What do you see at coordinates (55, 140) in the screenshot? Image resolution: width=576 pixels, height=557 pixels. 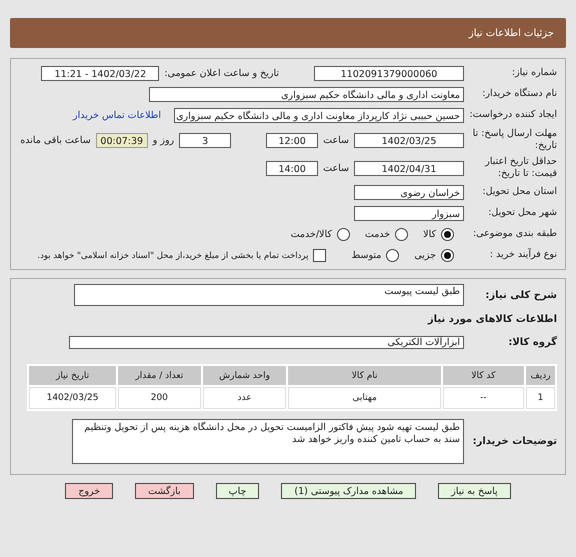 I see `field-label: ساعت باقی مانده` at bounding box center [55, 140].